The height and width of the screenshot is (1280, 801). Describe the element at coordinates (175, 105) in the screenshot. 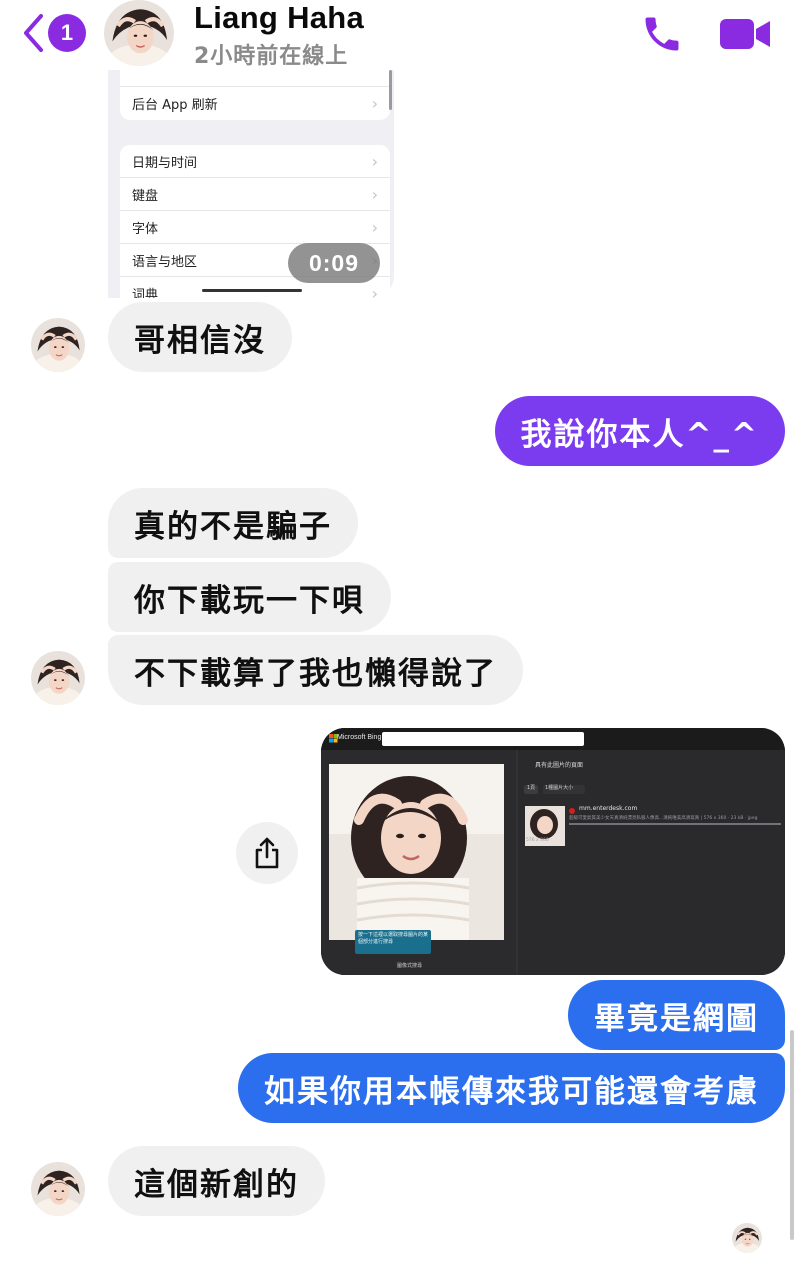

I see `settings-row-label: 后台 App 刷新` at that location.